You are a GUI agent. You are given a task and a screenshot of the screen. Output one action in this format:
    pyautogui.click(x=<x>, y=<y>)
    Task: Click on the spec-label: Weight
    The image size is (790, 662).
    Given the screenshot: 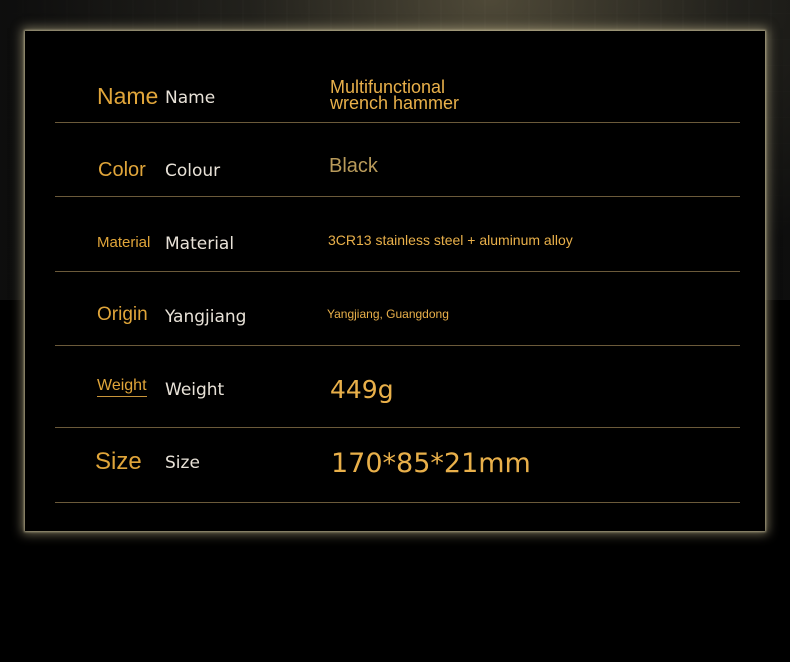 What is the action you would take?
    pyautogui.click(x=122, y=387)
    